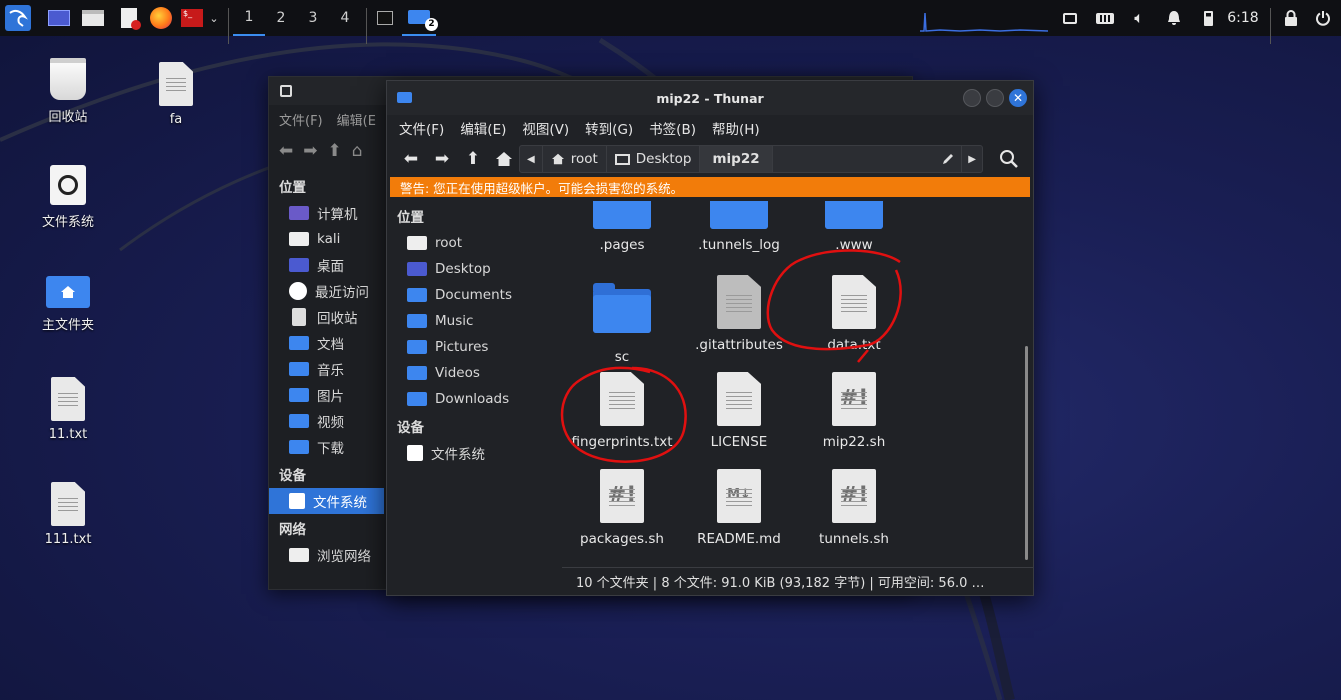 The width and height of the screenshot is (1341, 700). I want to click on desktop-icon-filesystem: 文件系统, so click(68, 197).